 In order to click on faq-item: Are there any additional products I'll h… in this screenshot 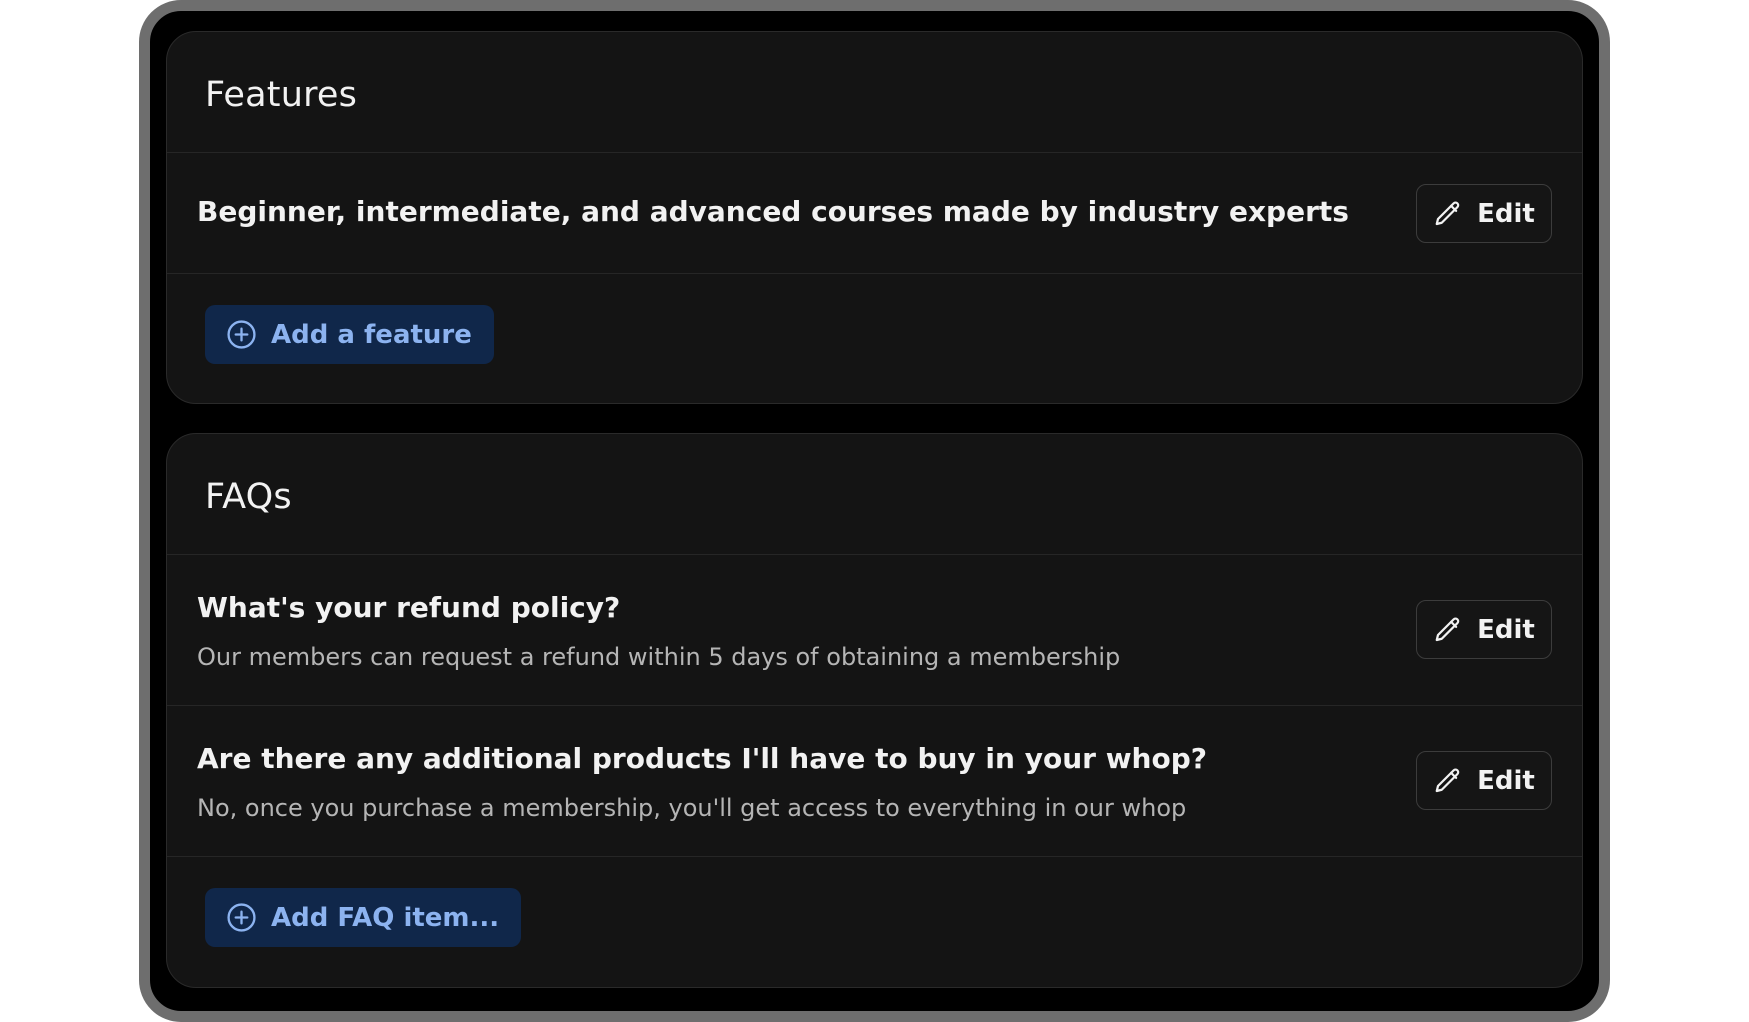, I will do `click(874, 781)`.